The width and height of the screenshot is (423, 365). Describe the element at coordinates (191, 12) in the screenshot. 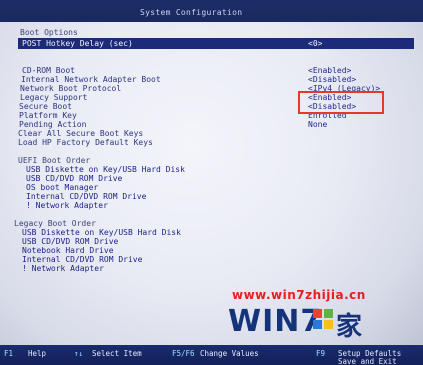

I see `window-title: System Configuration` at that location.